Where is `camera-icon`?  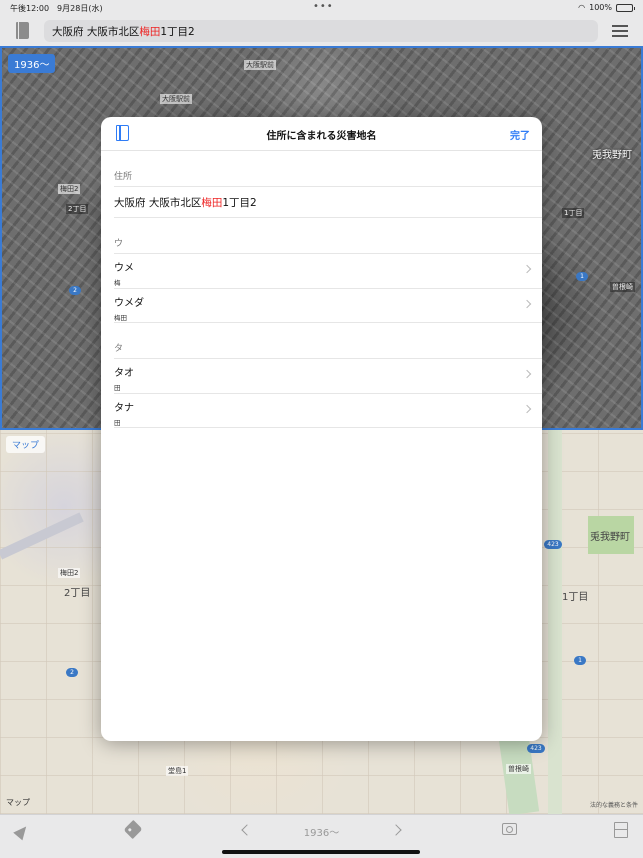
camera-icon is located at coordinates (509, 829).